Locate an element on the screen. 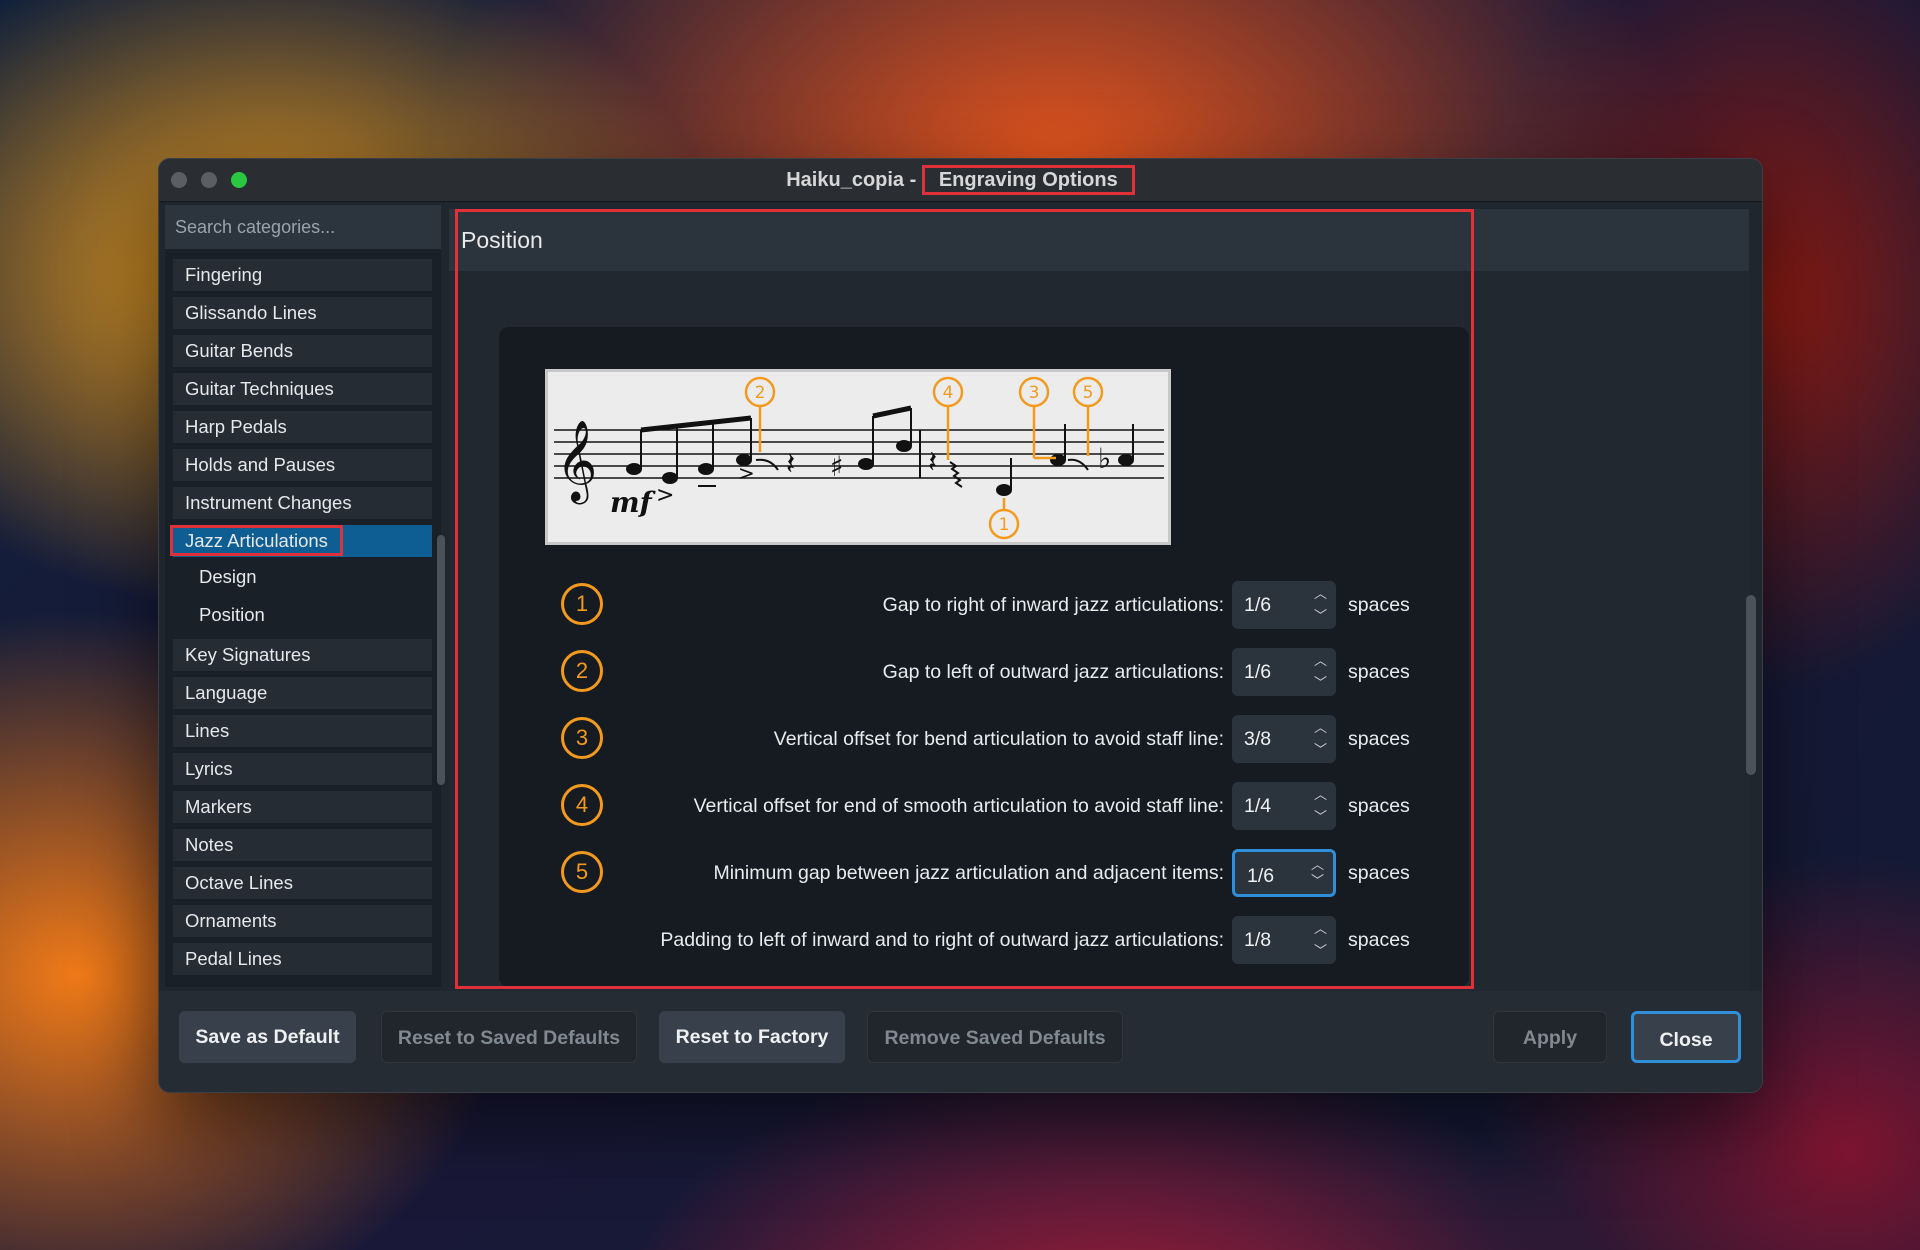  sidebar-item-pedal-lines: Pedal Lines is located at coordinates (302, 959).